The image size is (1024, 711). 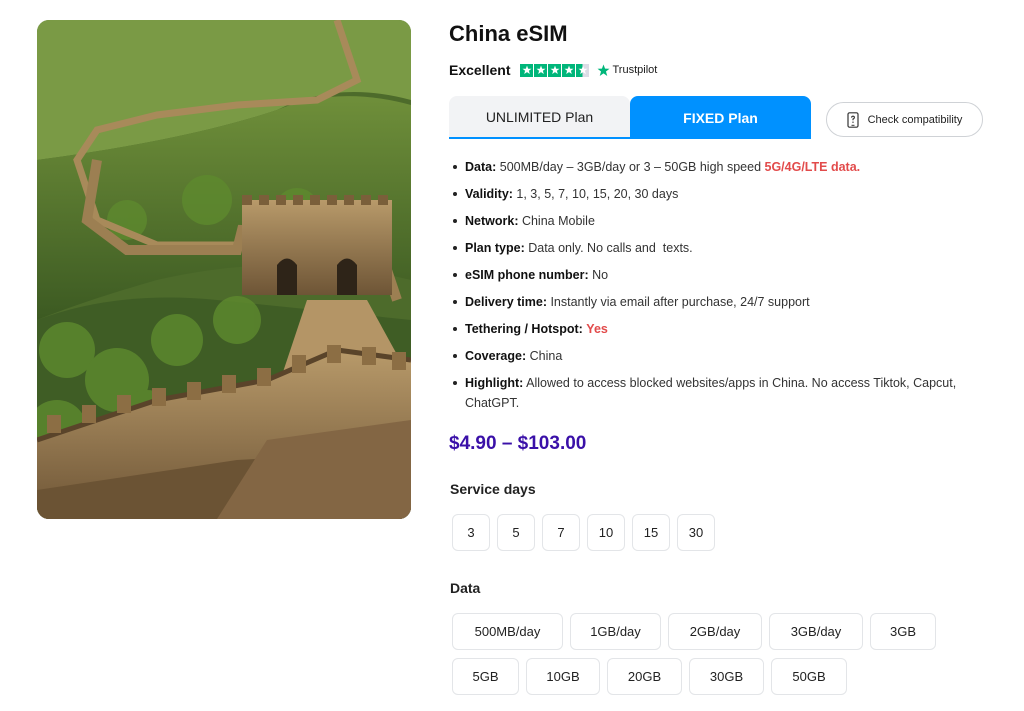 I want to click on data-option: 5GB, so click(x=485, y=676).